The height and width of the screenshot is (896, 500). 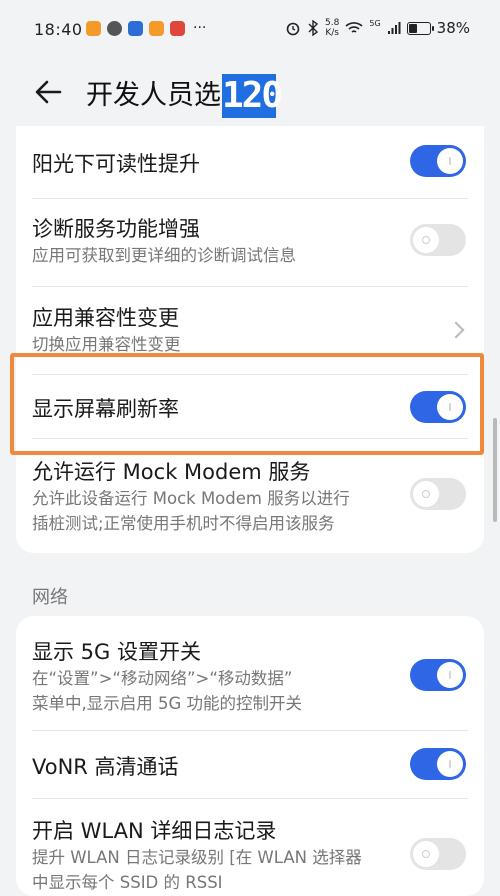 I want to click on setting-row-sunlight-readability: 阳光下可读性提升, so click(x=250, y=162).